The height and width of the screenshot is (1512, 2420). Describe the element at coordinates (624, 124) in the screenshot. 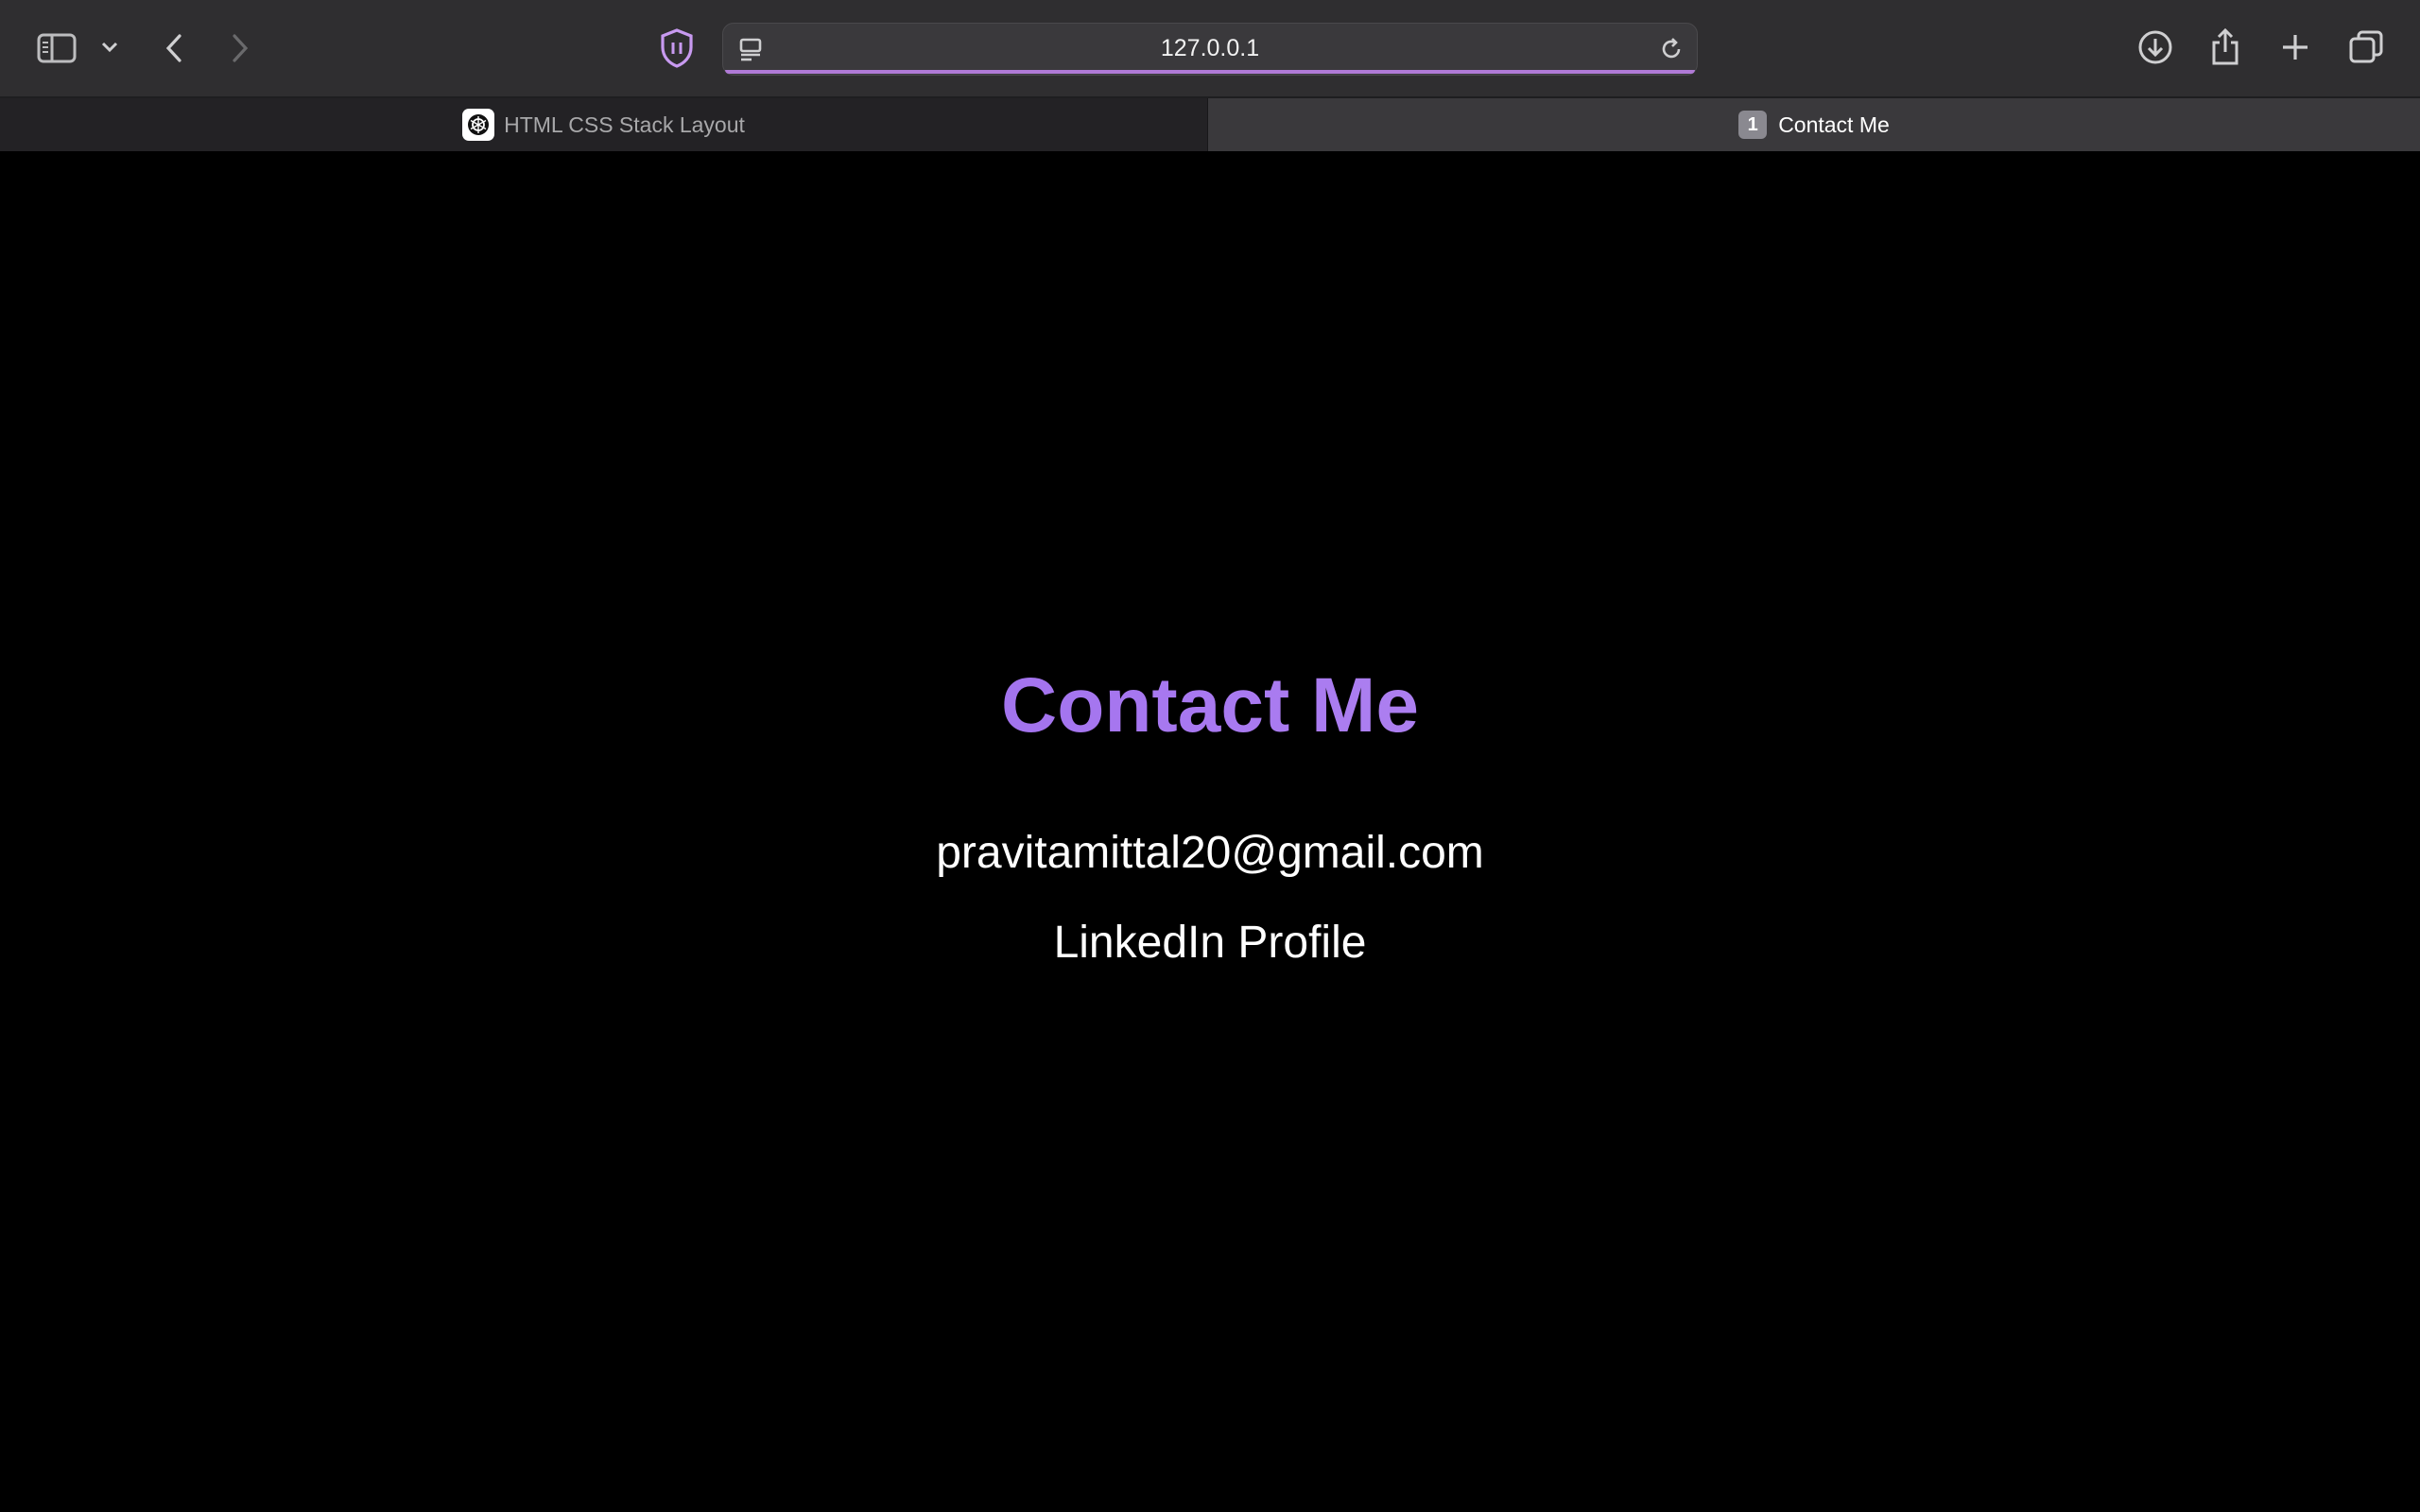

I see `tab-label: HTML CSS Stack Layout` at that location.